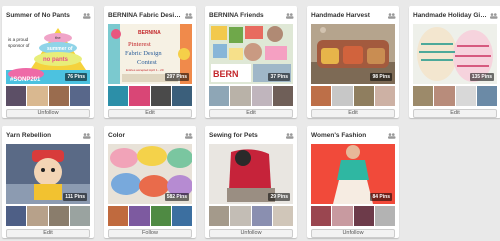 This screenshot has width=500, height=241. What do you see at coordinates (58, 37) in the screenshot?
I see `svg-text: the` at bounding box center [58, 37].